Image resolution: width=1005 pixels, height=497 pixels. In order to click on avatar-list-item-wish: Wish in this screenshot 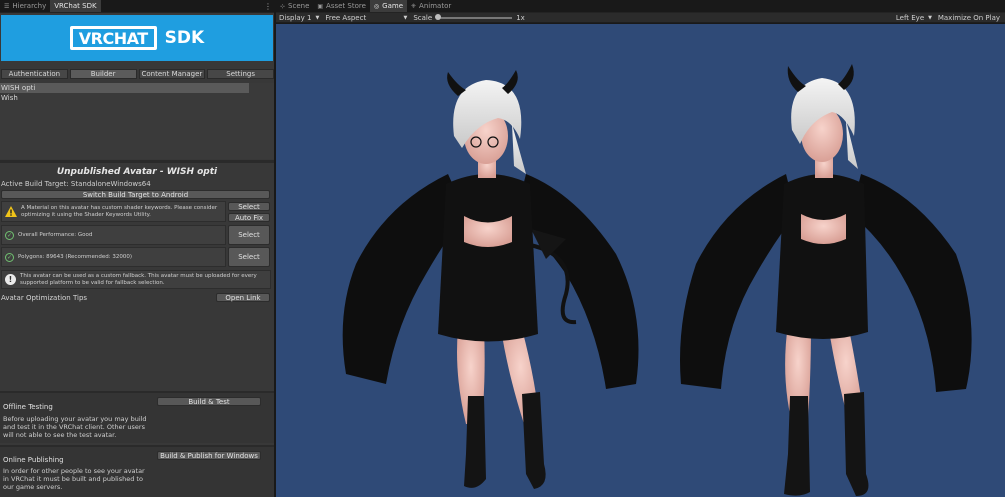, I will do `click(137, 98)`.